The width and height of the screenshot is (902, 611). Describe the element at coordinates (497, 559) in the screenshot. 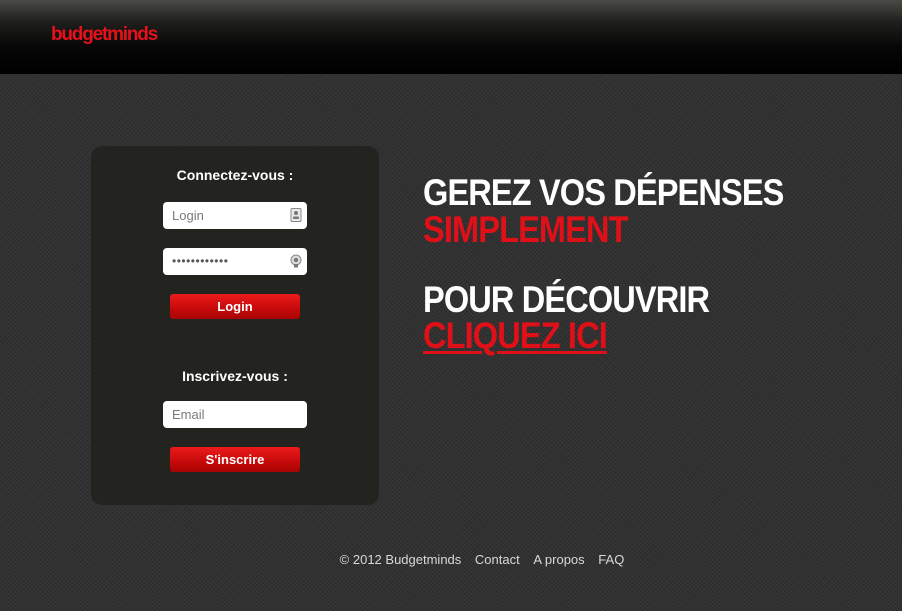

I see `footer-link-contact: Contact` at that location.